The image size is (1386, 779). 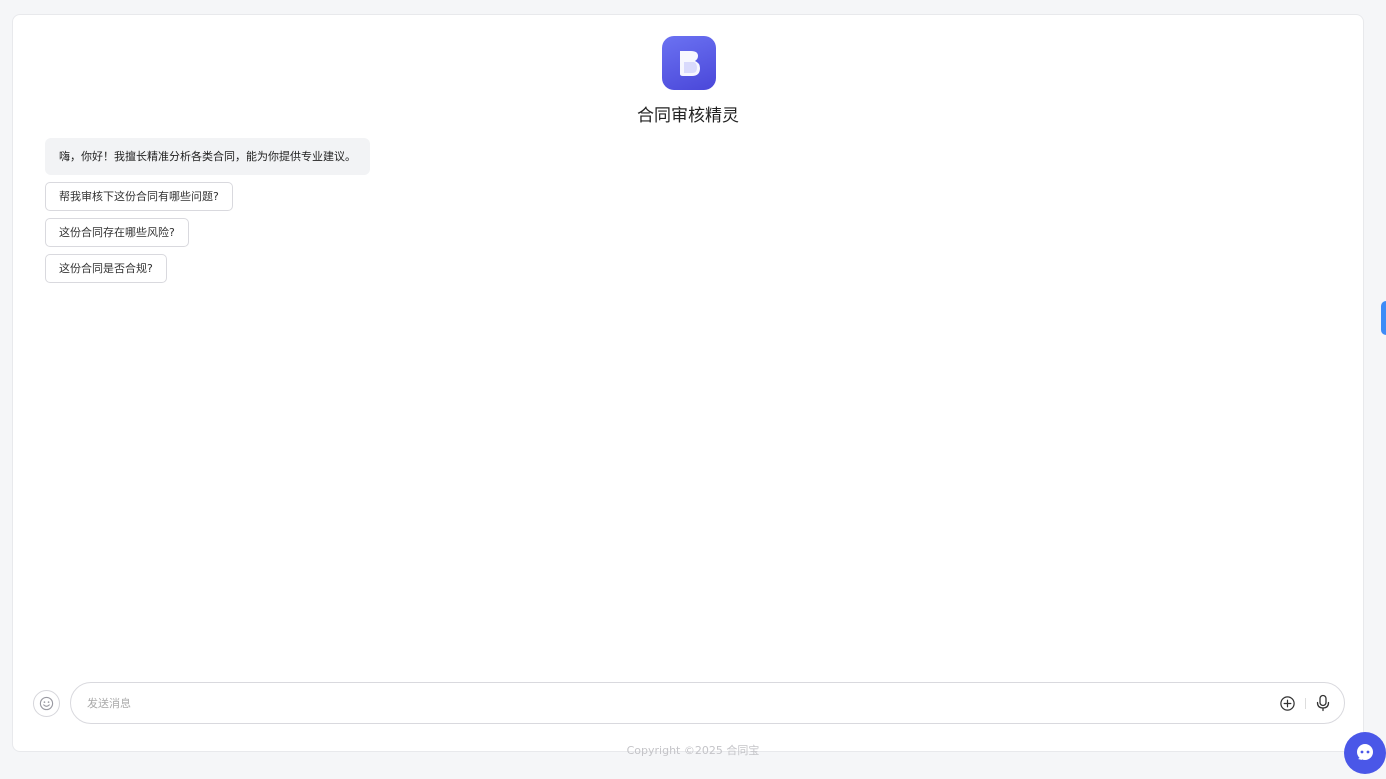 What do you see at coordinates (106, 268) in the screenshot?
I see `suggestion-button-3: 这份合同是否合规?` at bounding box center [106, 268].